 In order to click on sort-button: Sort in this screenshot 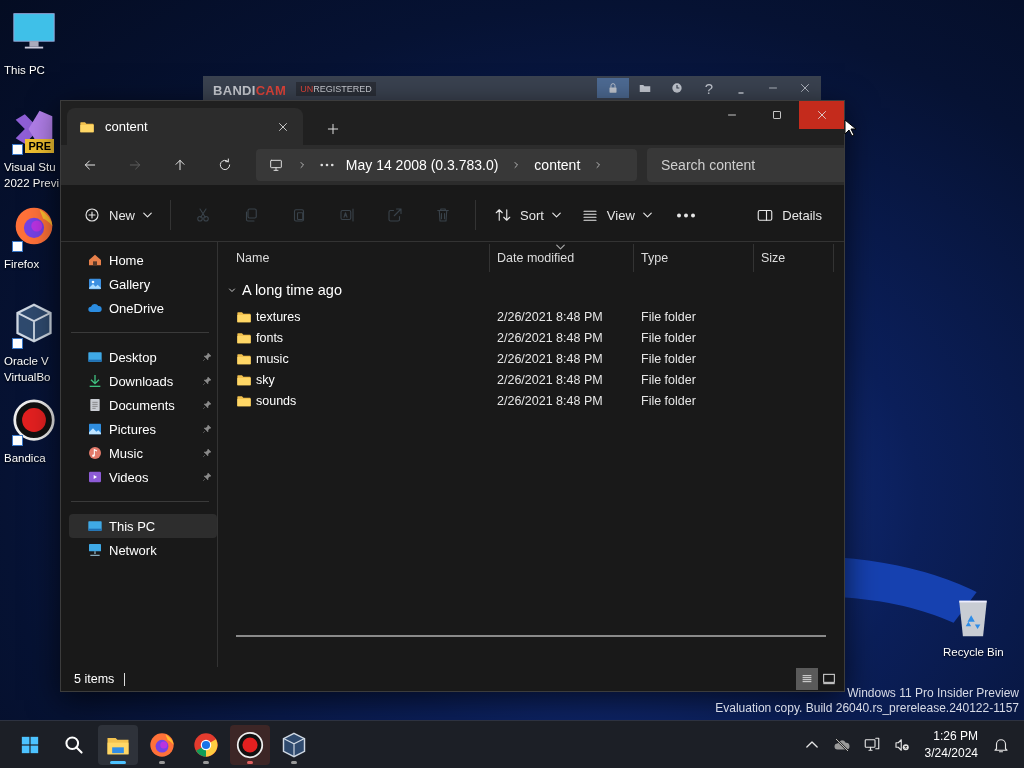, I will do `click(527, 215)`.